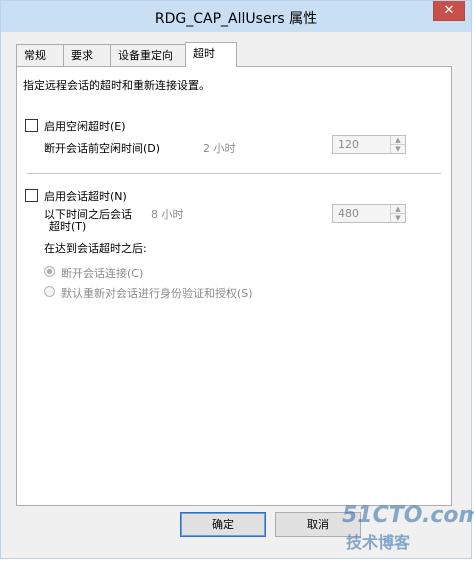 The image size is (474, 561). I want to click on divider, so click(234, 173).